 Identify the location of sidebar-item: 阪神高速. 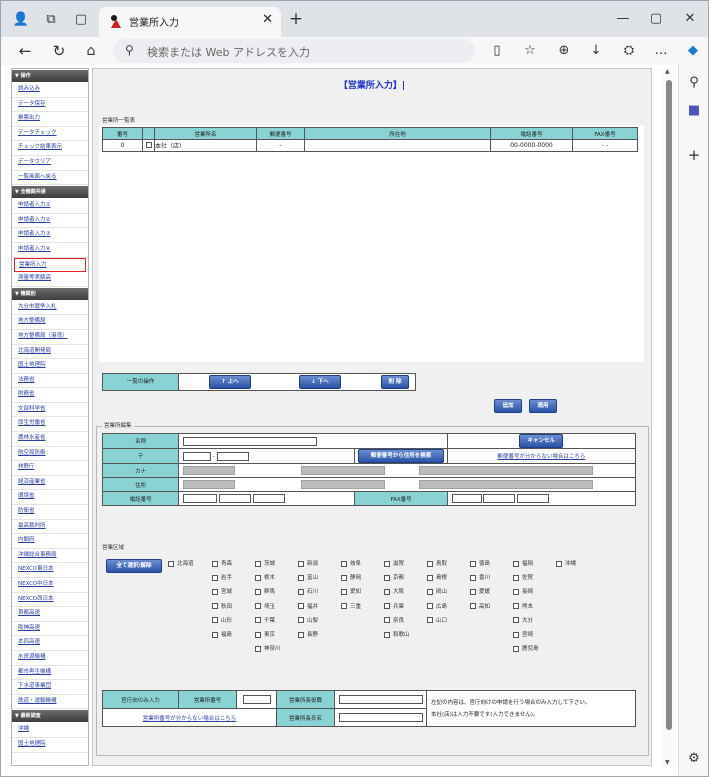
(50, 629).